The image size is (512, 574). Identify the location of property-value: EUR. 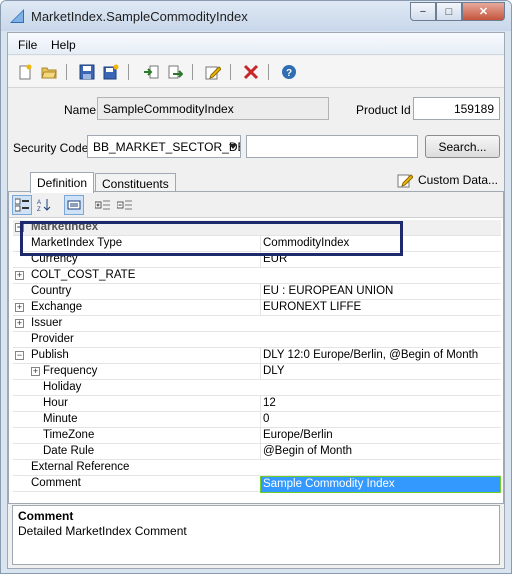
(380, 259).